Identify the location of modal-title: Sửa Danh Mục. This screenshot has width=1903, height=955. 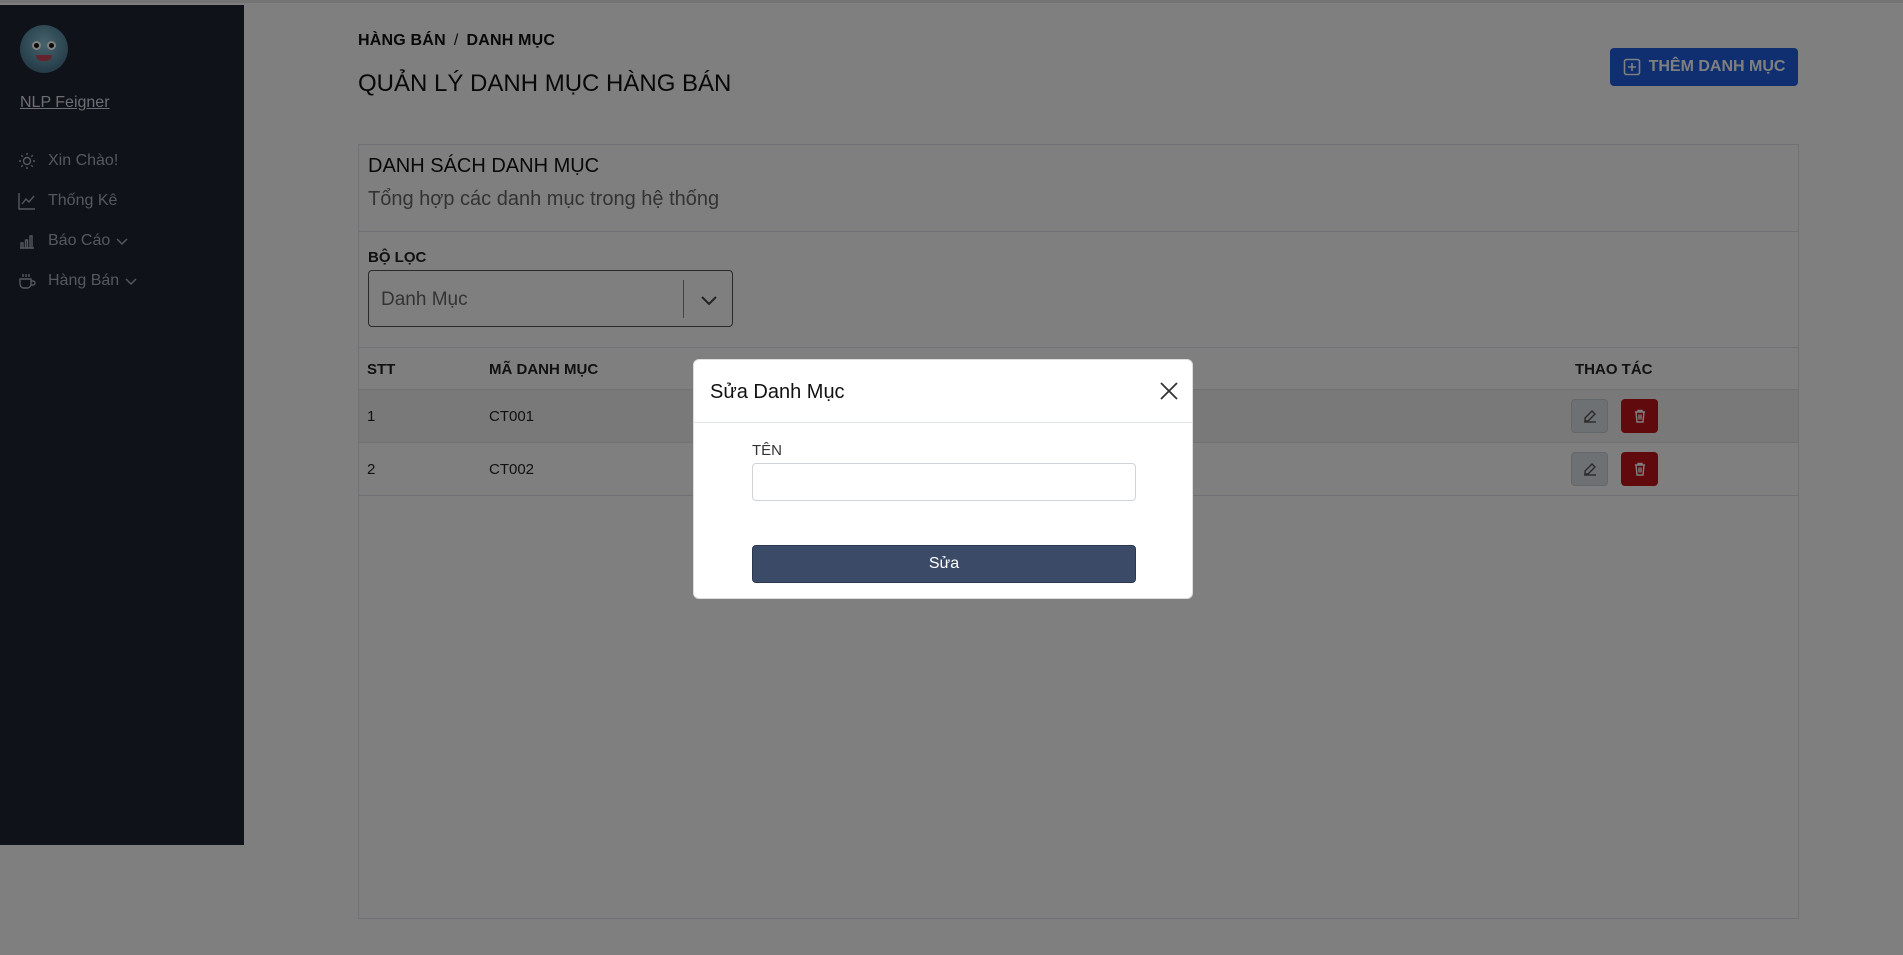
(777, 392).